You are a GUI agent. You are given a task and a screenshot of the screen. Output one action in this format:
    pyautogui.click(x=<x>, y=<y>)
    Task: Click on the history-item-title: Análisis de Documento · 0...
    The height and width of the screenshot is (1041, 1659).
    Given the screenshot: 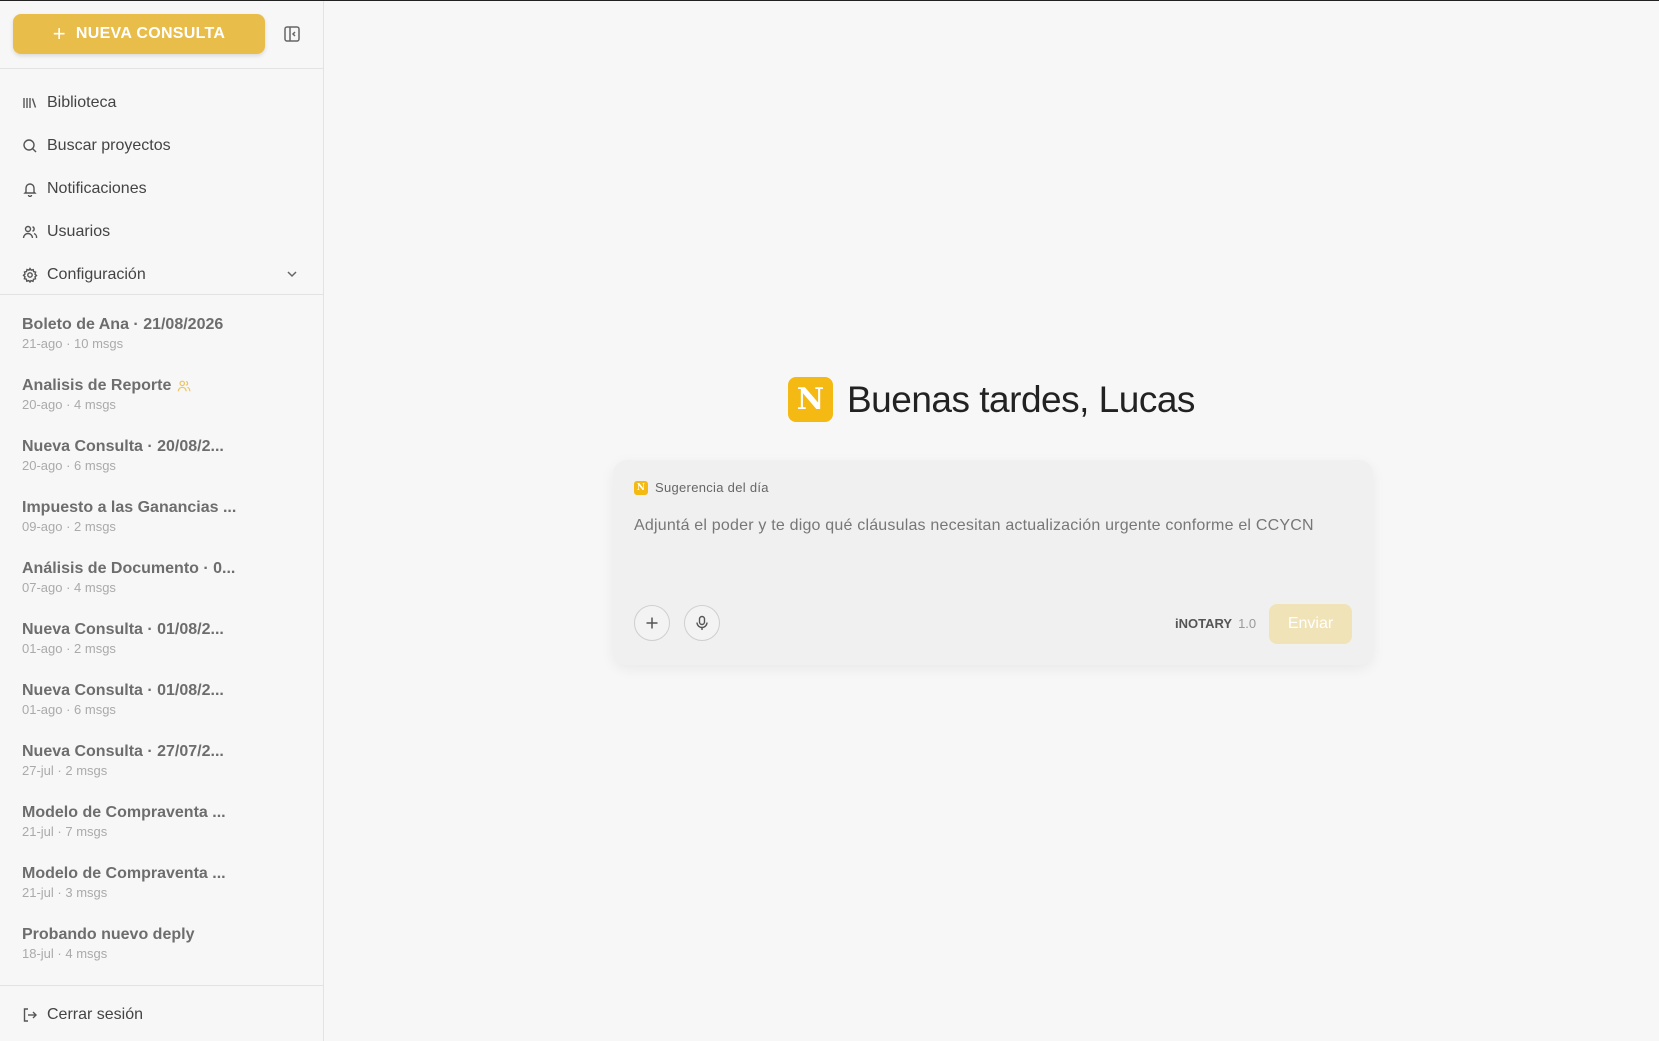 What is the action you would take?
    pyautogui.click(x=129, y=568)
    